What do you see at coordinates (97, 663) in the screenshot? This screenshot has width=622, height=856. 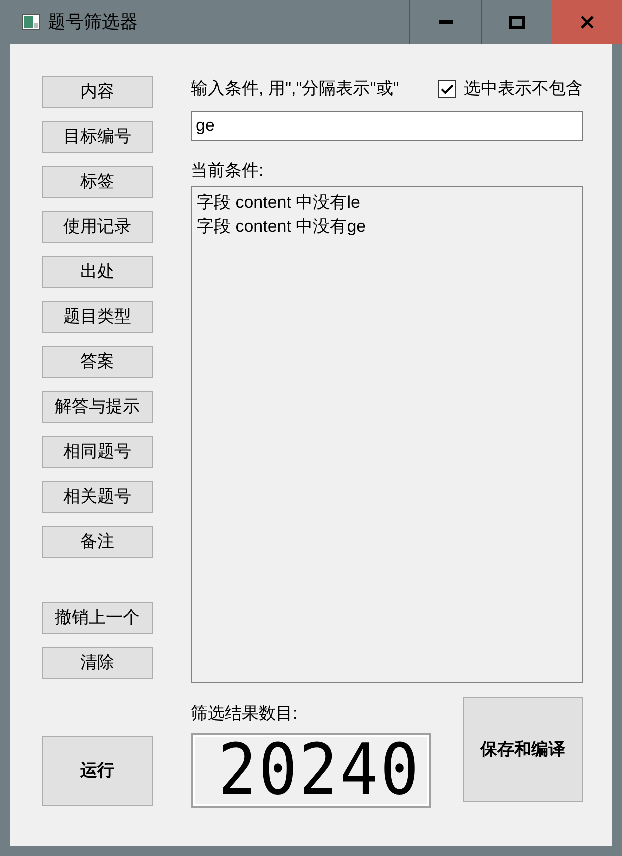 I see `clear-button: 清除` at bounding box center [97, 663].